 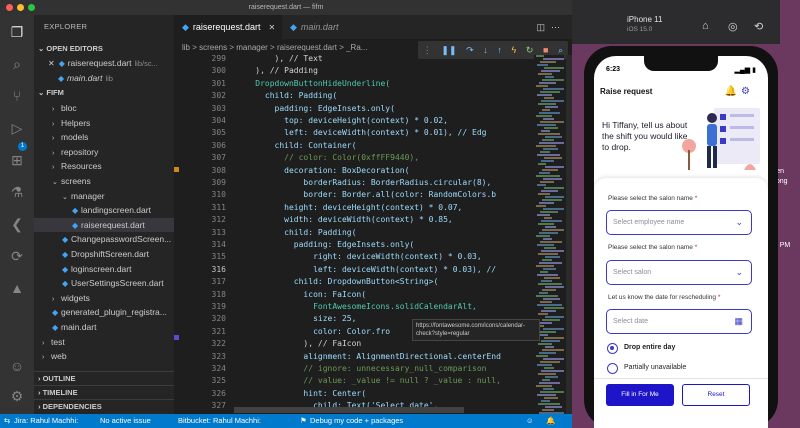 I want to click on close-icon: ✕, so click(x=51, y=63).